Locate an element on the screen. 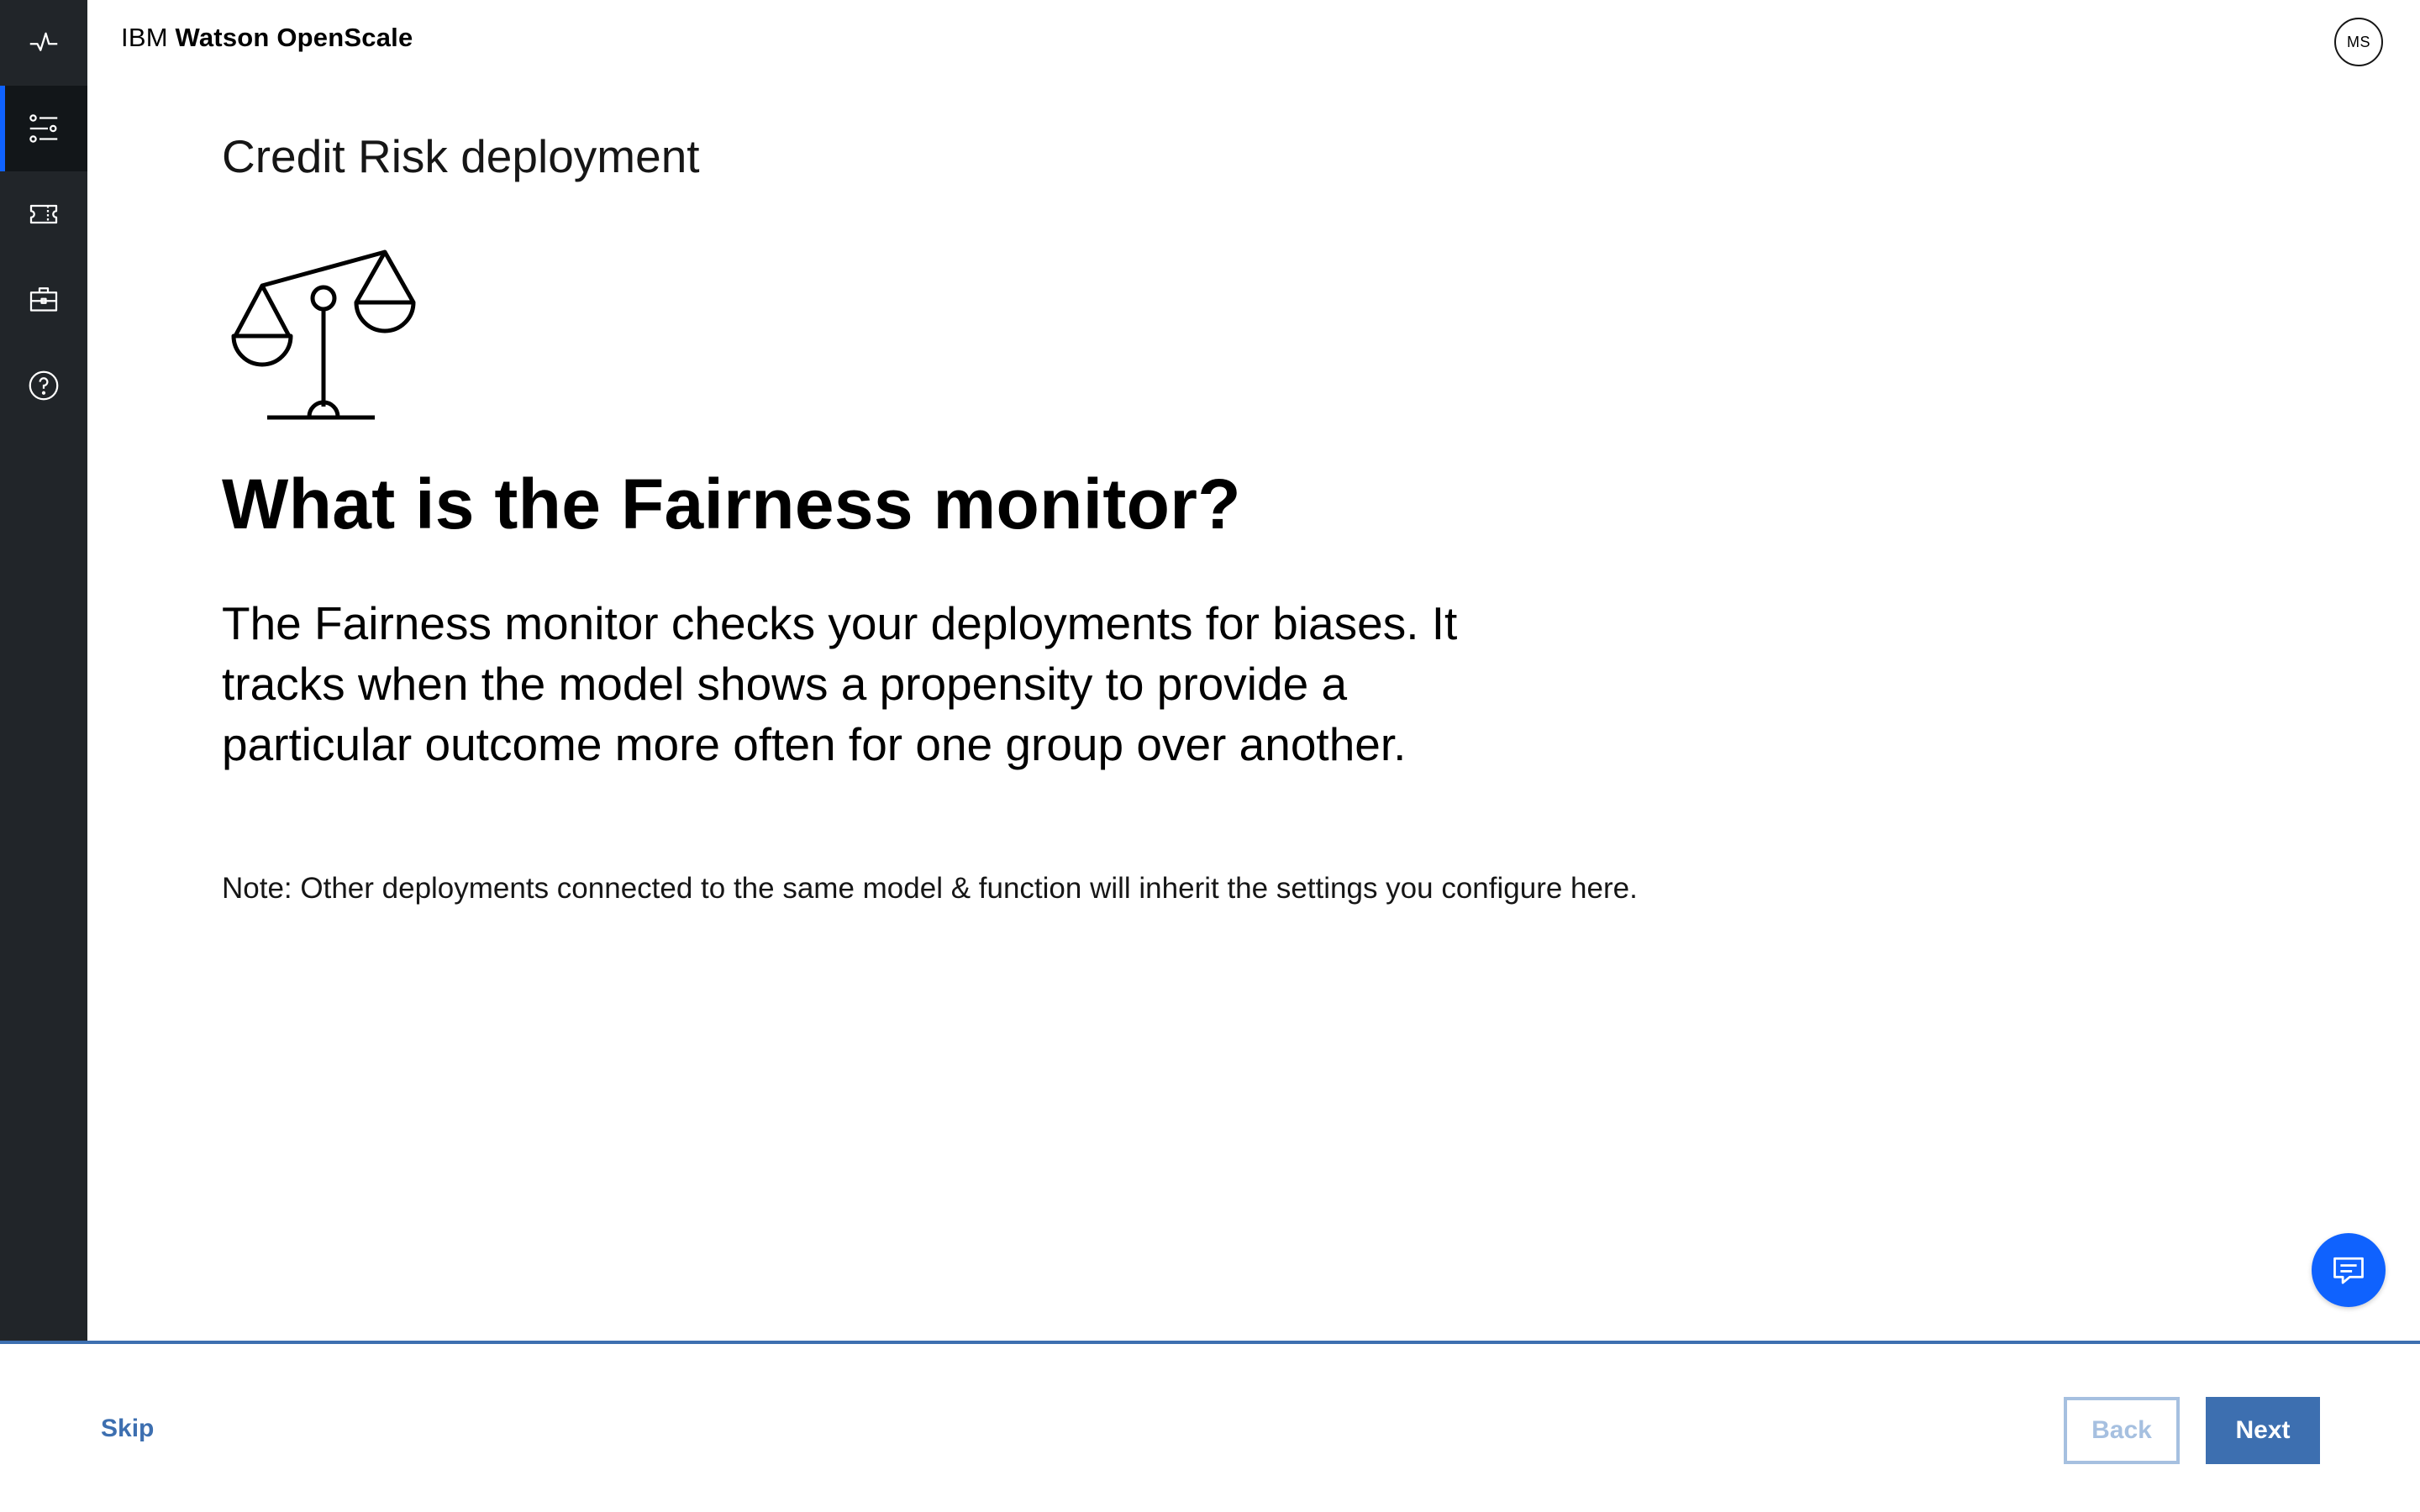 The width and height of the screenshot is (2420, 1512). wizard-footer: Skip Back Next is located at coordinates (1210, 1426).